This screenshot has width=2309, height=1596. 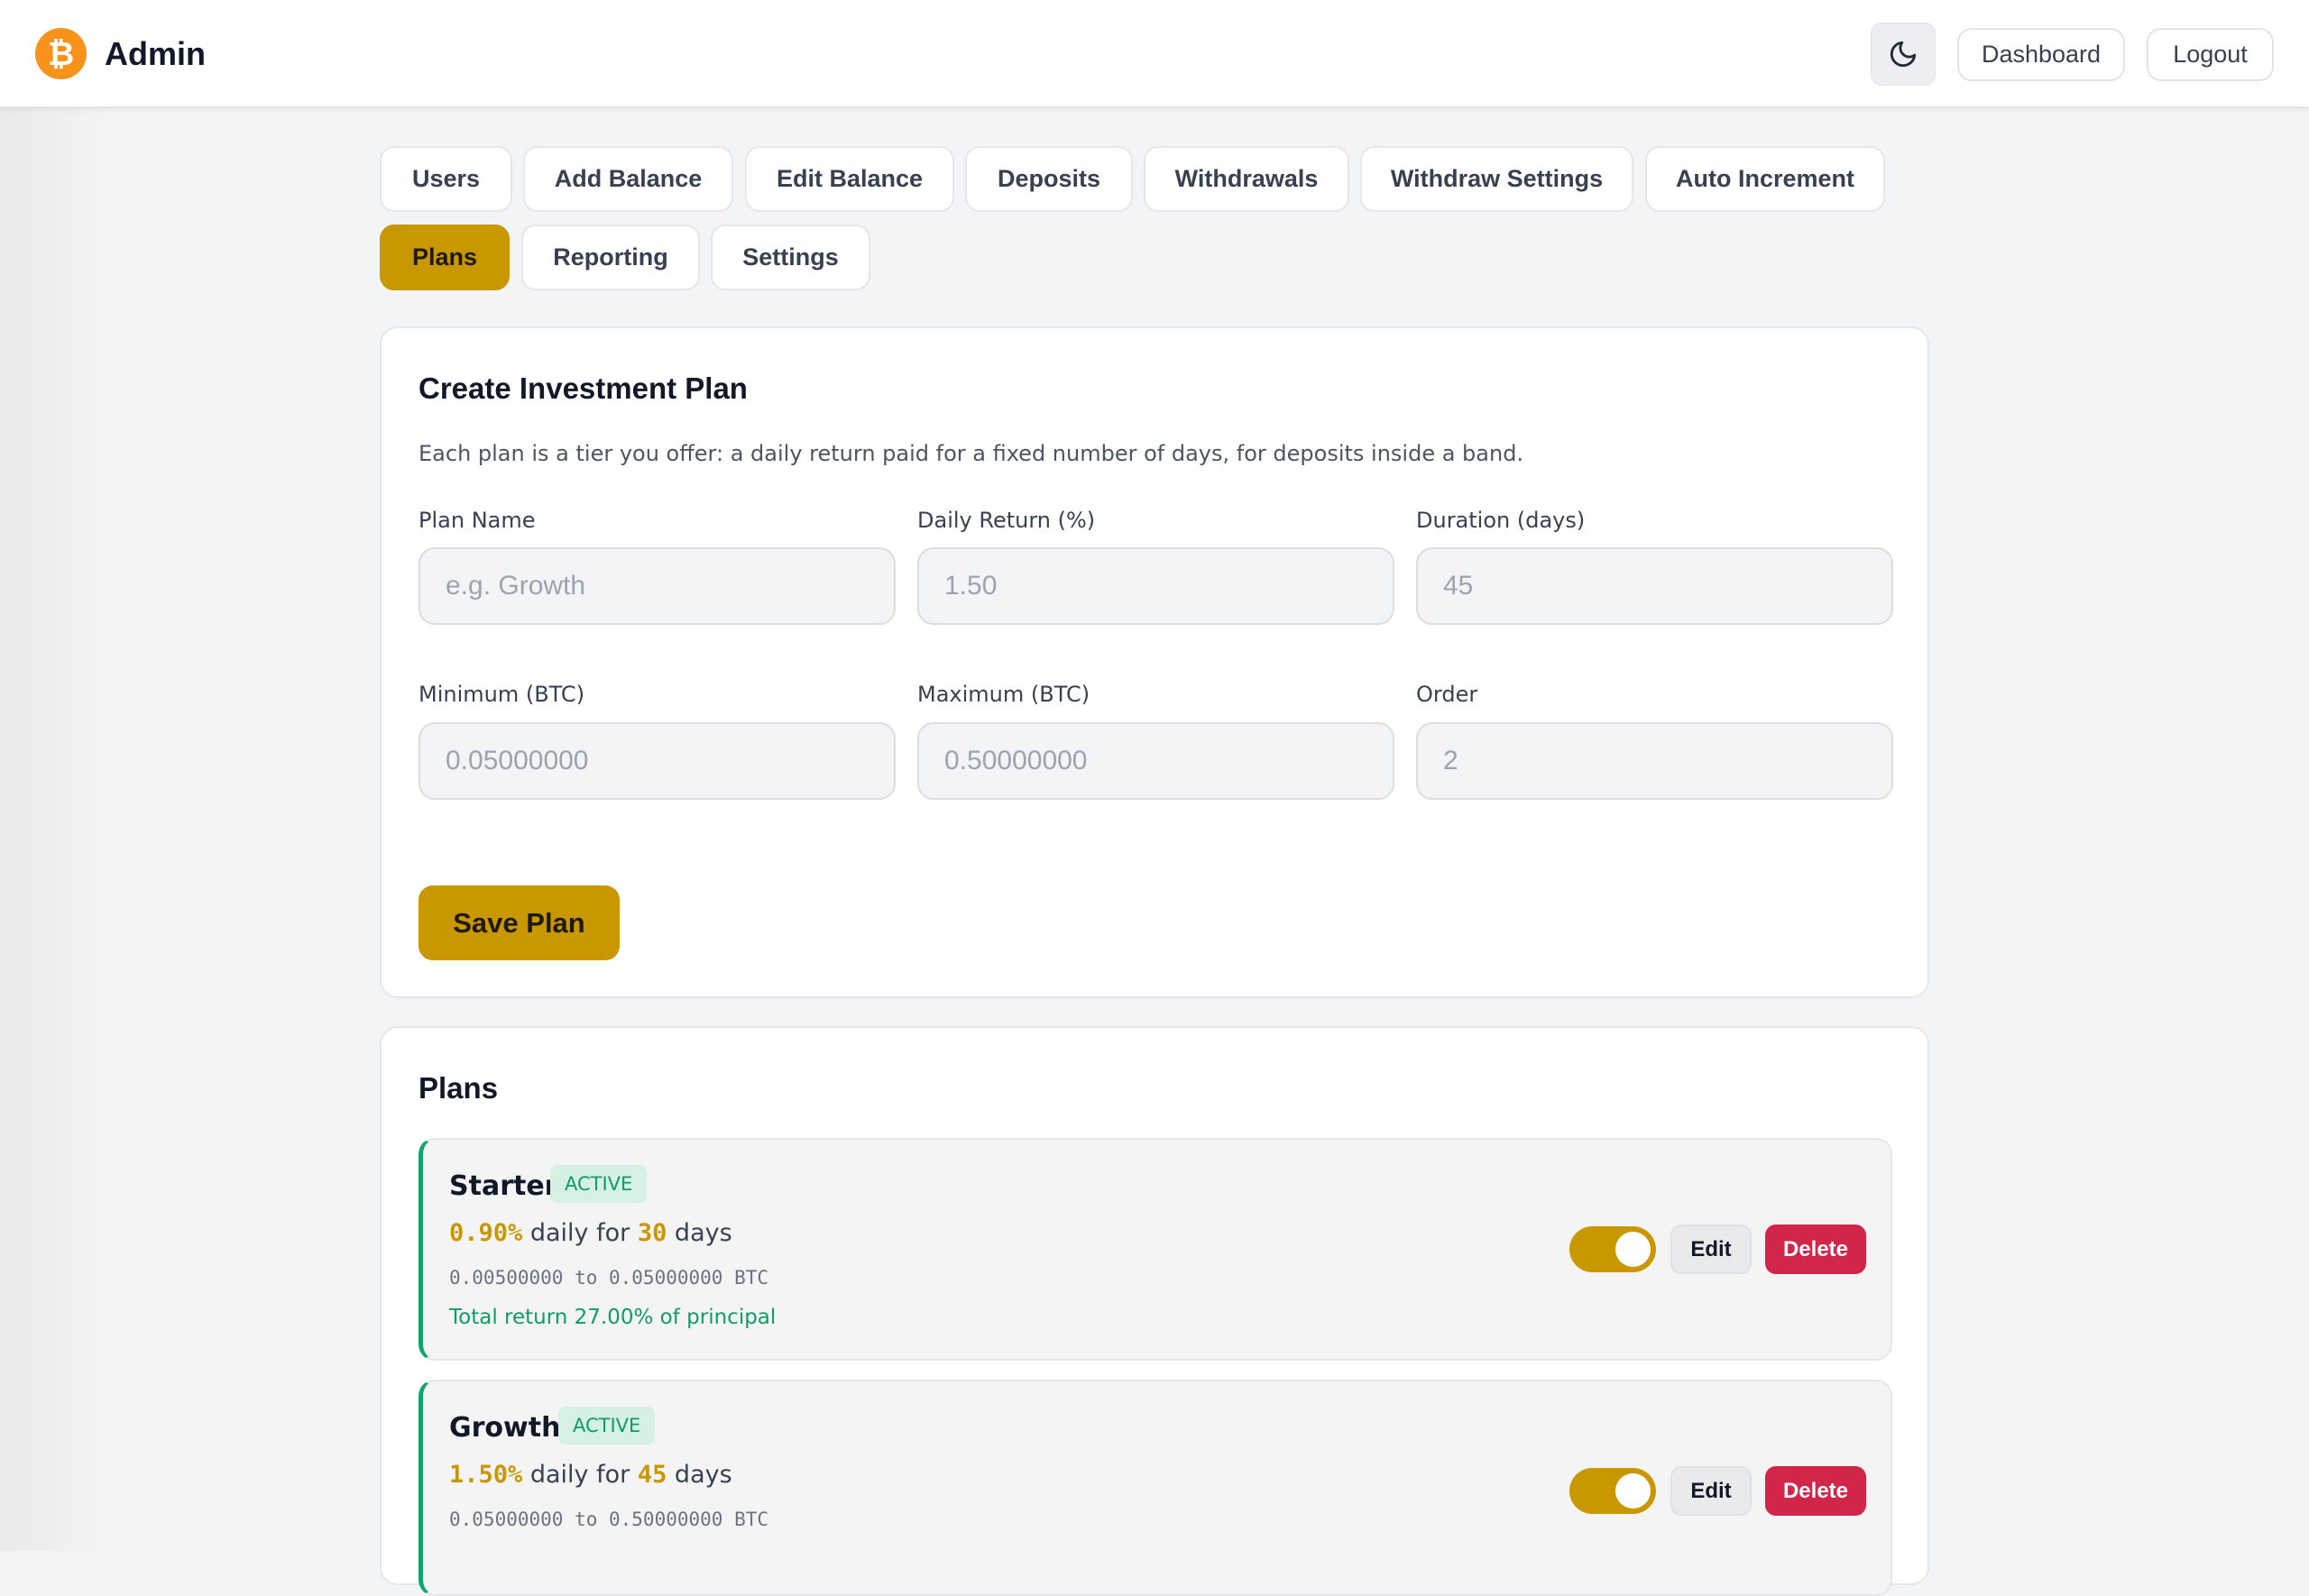 I want to click on create-plan-title: Create Investment Plan, so click(x=583, y=388).